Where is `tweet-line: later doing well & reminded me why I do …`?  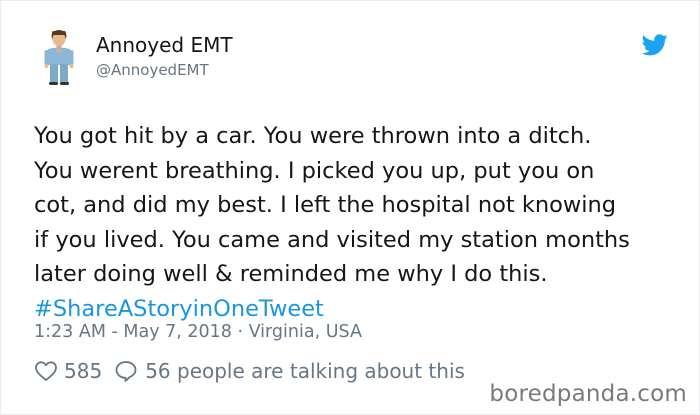
tweet-line: later doing well & reminded me why I do … is located at coordinates (291, 274).